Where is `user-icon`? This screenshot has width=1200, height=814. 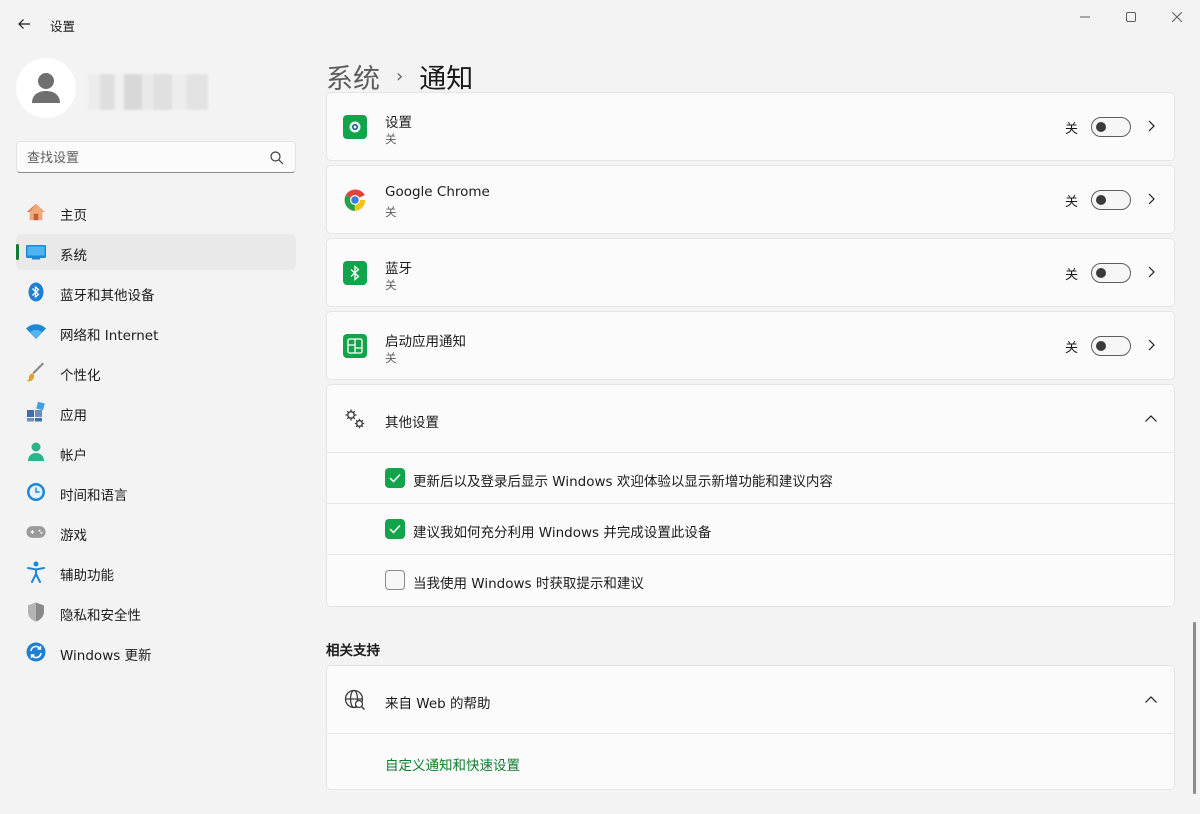 user-icon is located at coordinates (46, 88).